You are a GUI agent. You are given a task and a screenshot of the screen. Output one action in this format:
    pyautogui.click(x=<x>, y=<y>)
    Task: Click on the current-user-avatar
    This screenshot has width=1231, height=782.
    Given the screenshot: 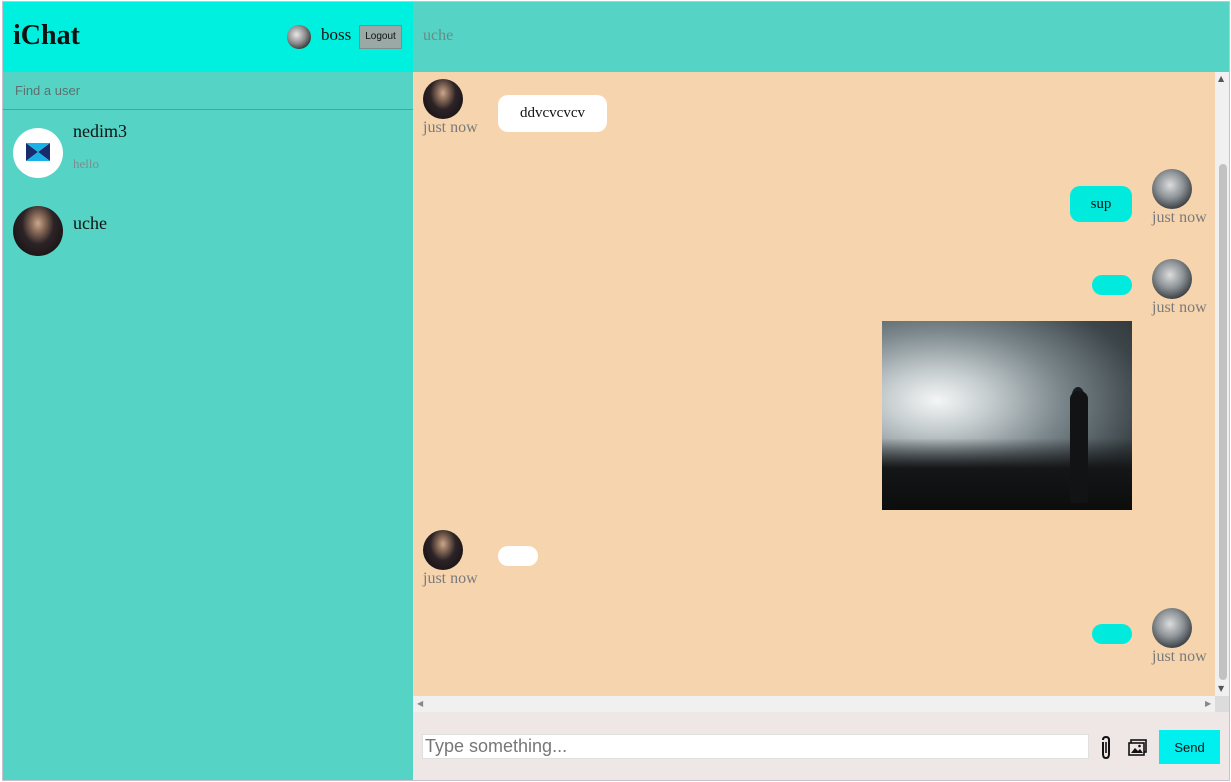 What is the action you would take?
    pyautogui.click(x=299, y=37)
    